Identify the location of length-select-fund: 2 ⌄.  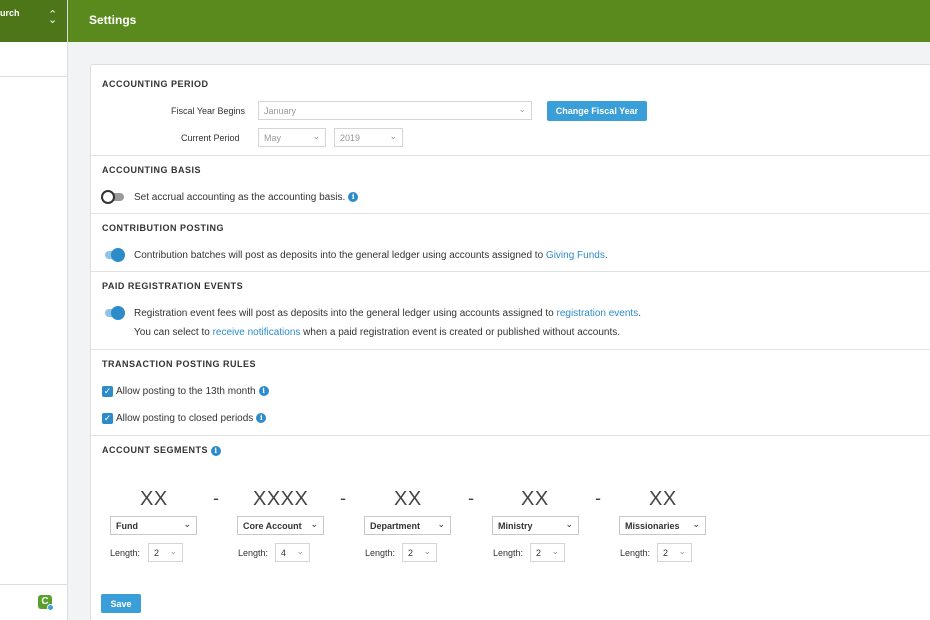
(165, 552).